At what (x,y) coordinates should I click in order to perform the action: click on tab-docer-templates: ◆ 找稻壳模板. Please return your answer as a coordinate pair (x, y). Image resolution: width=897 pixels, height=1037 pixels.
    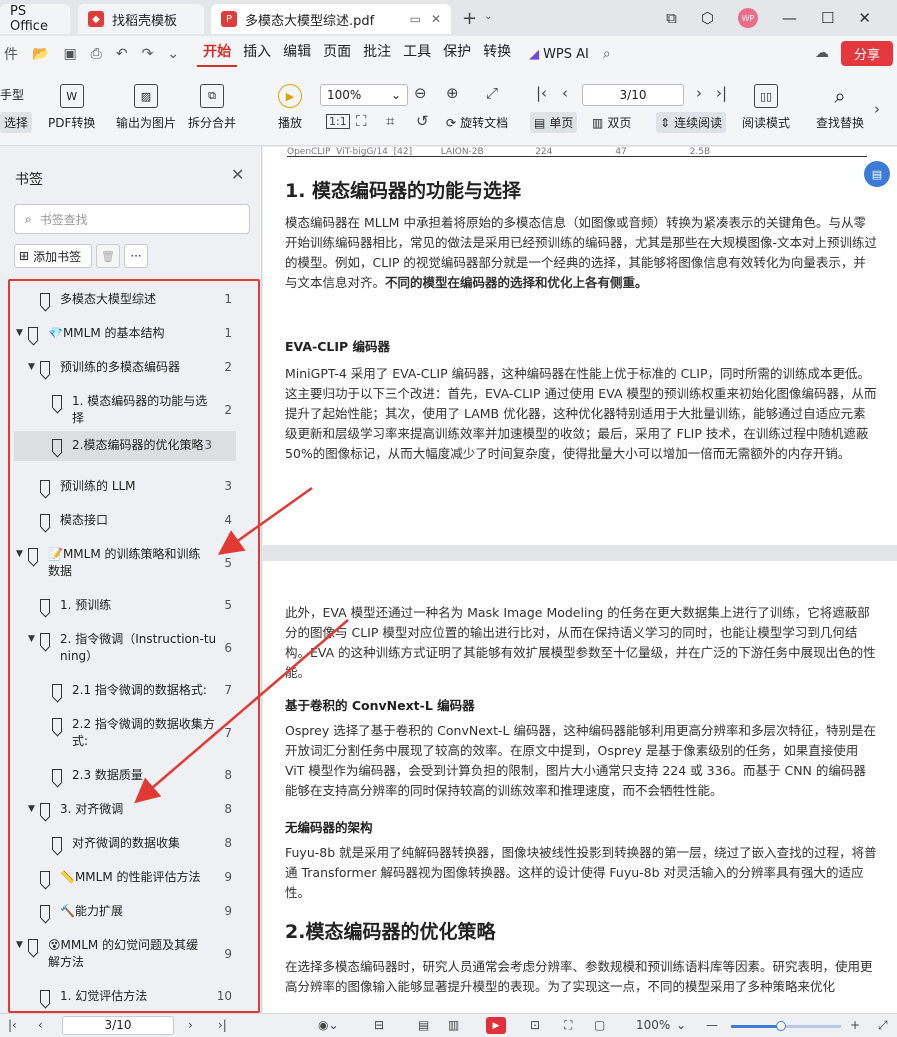
    Looking at the image, I should click on (141, 19).